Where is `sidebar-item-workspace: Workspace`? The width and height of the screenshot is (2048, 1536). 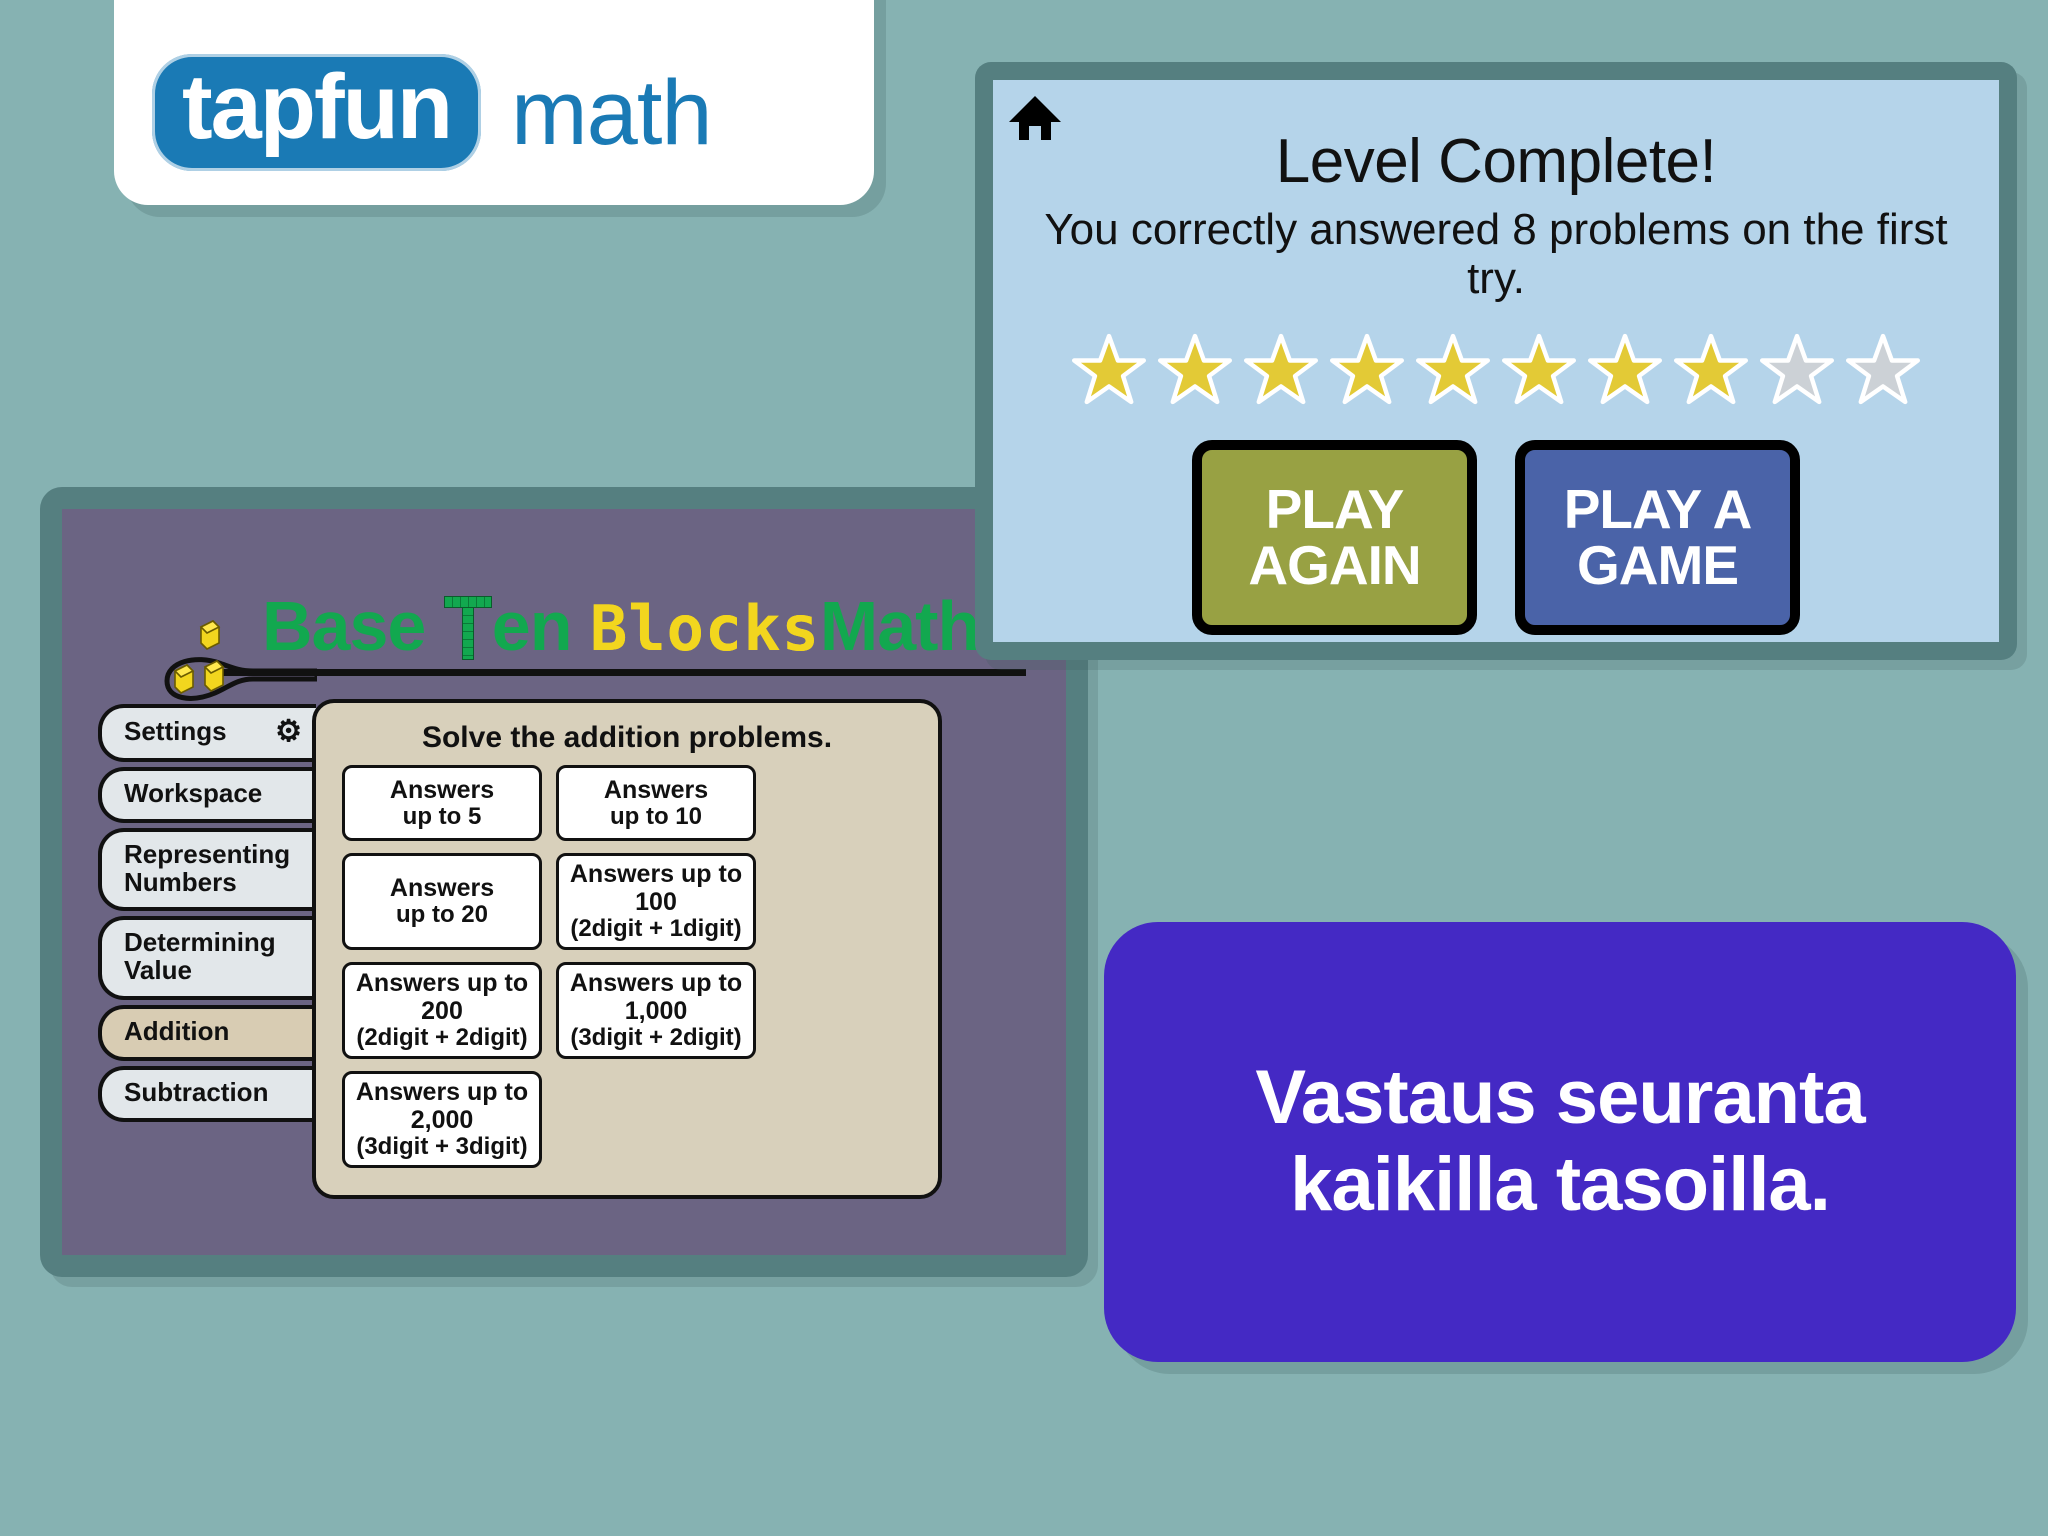 sidebar-item-workspace: Workspace is located at coordinates (207, 795).